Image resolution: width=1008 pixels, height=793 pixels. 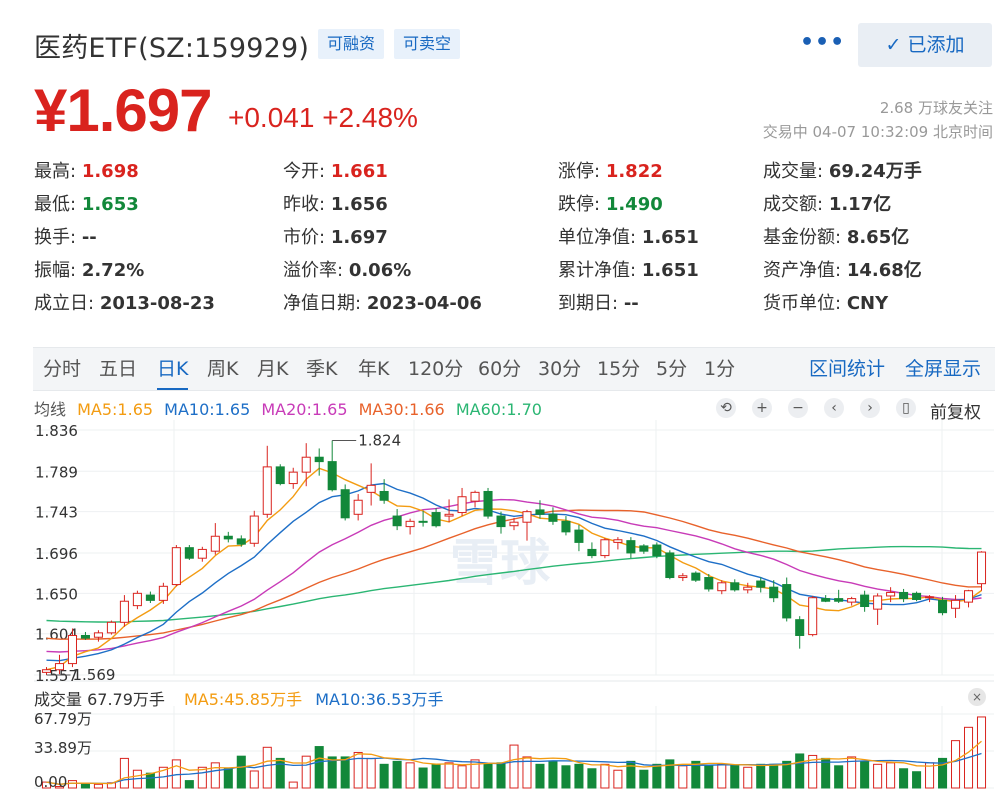 I want to click on stat-open: 今开: 1.661, so click(x=335, y=171).